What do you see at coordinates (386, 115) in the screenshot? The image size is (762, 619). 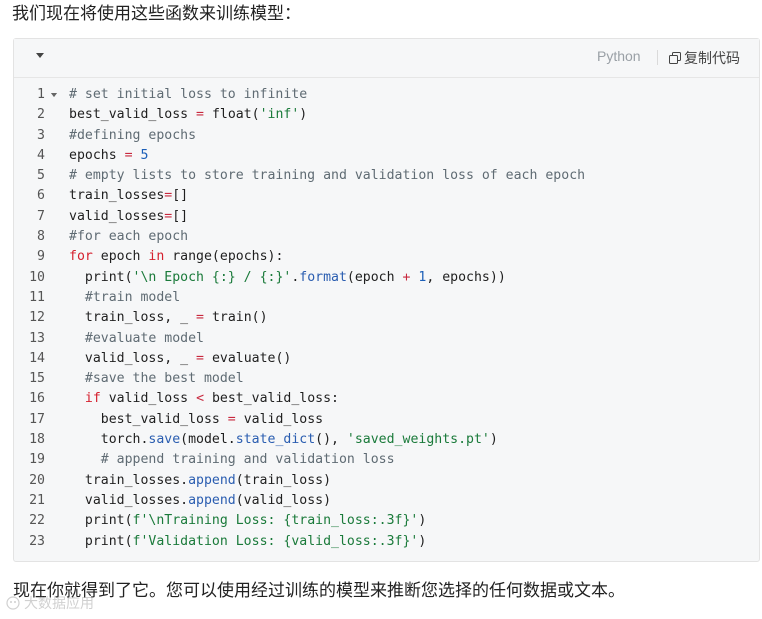 I see `code-line: 2 best_valid_loss = float('inf')` at bounding box center [386, 115].